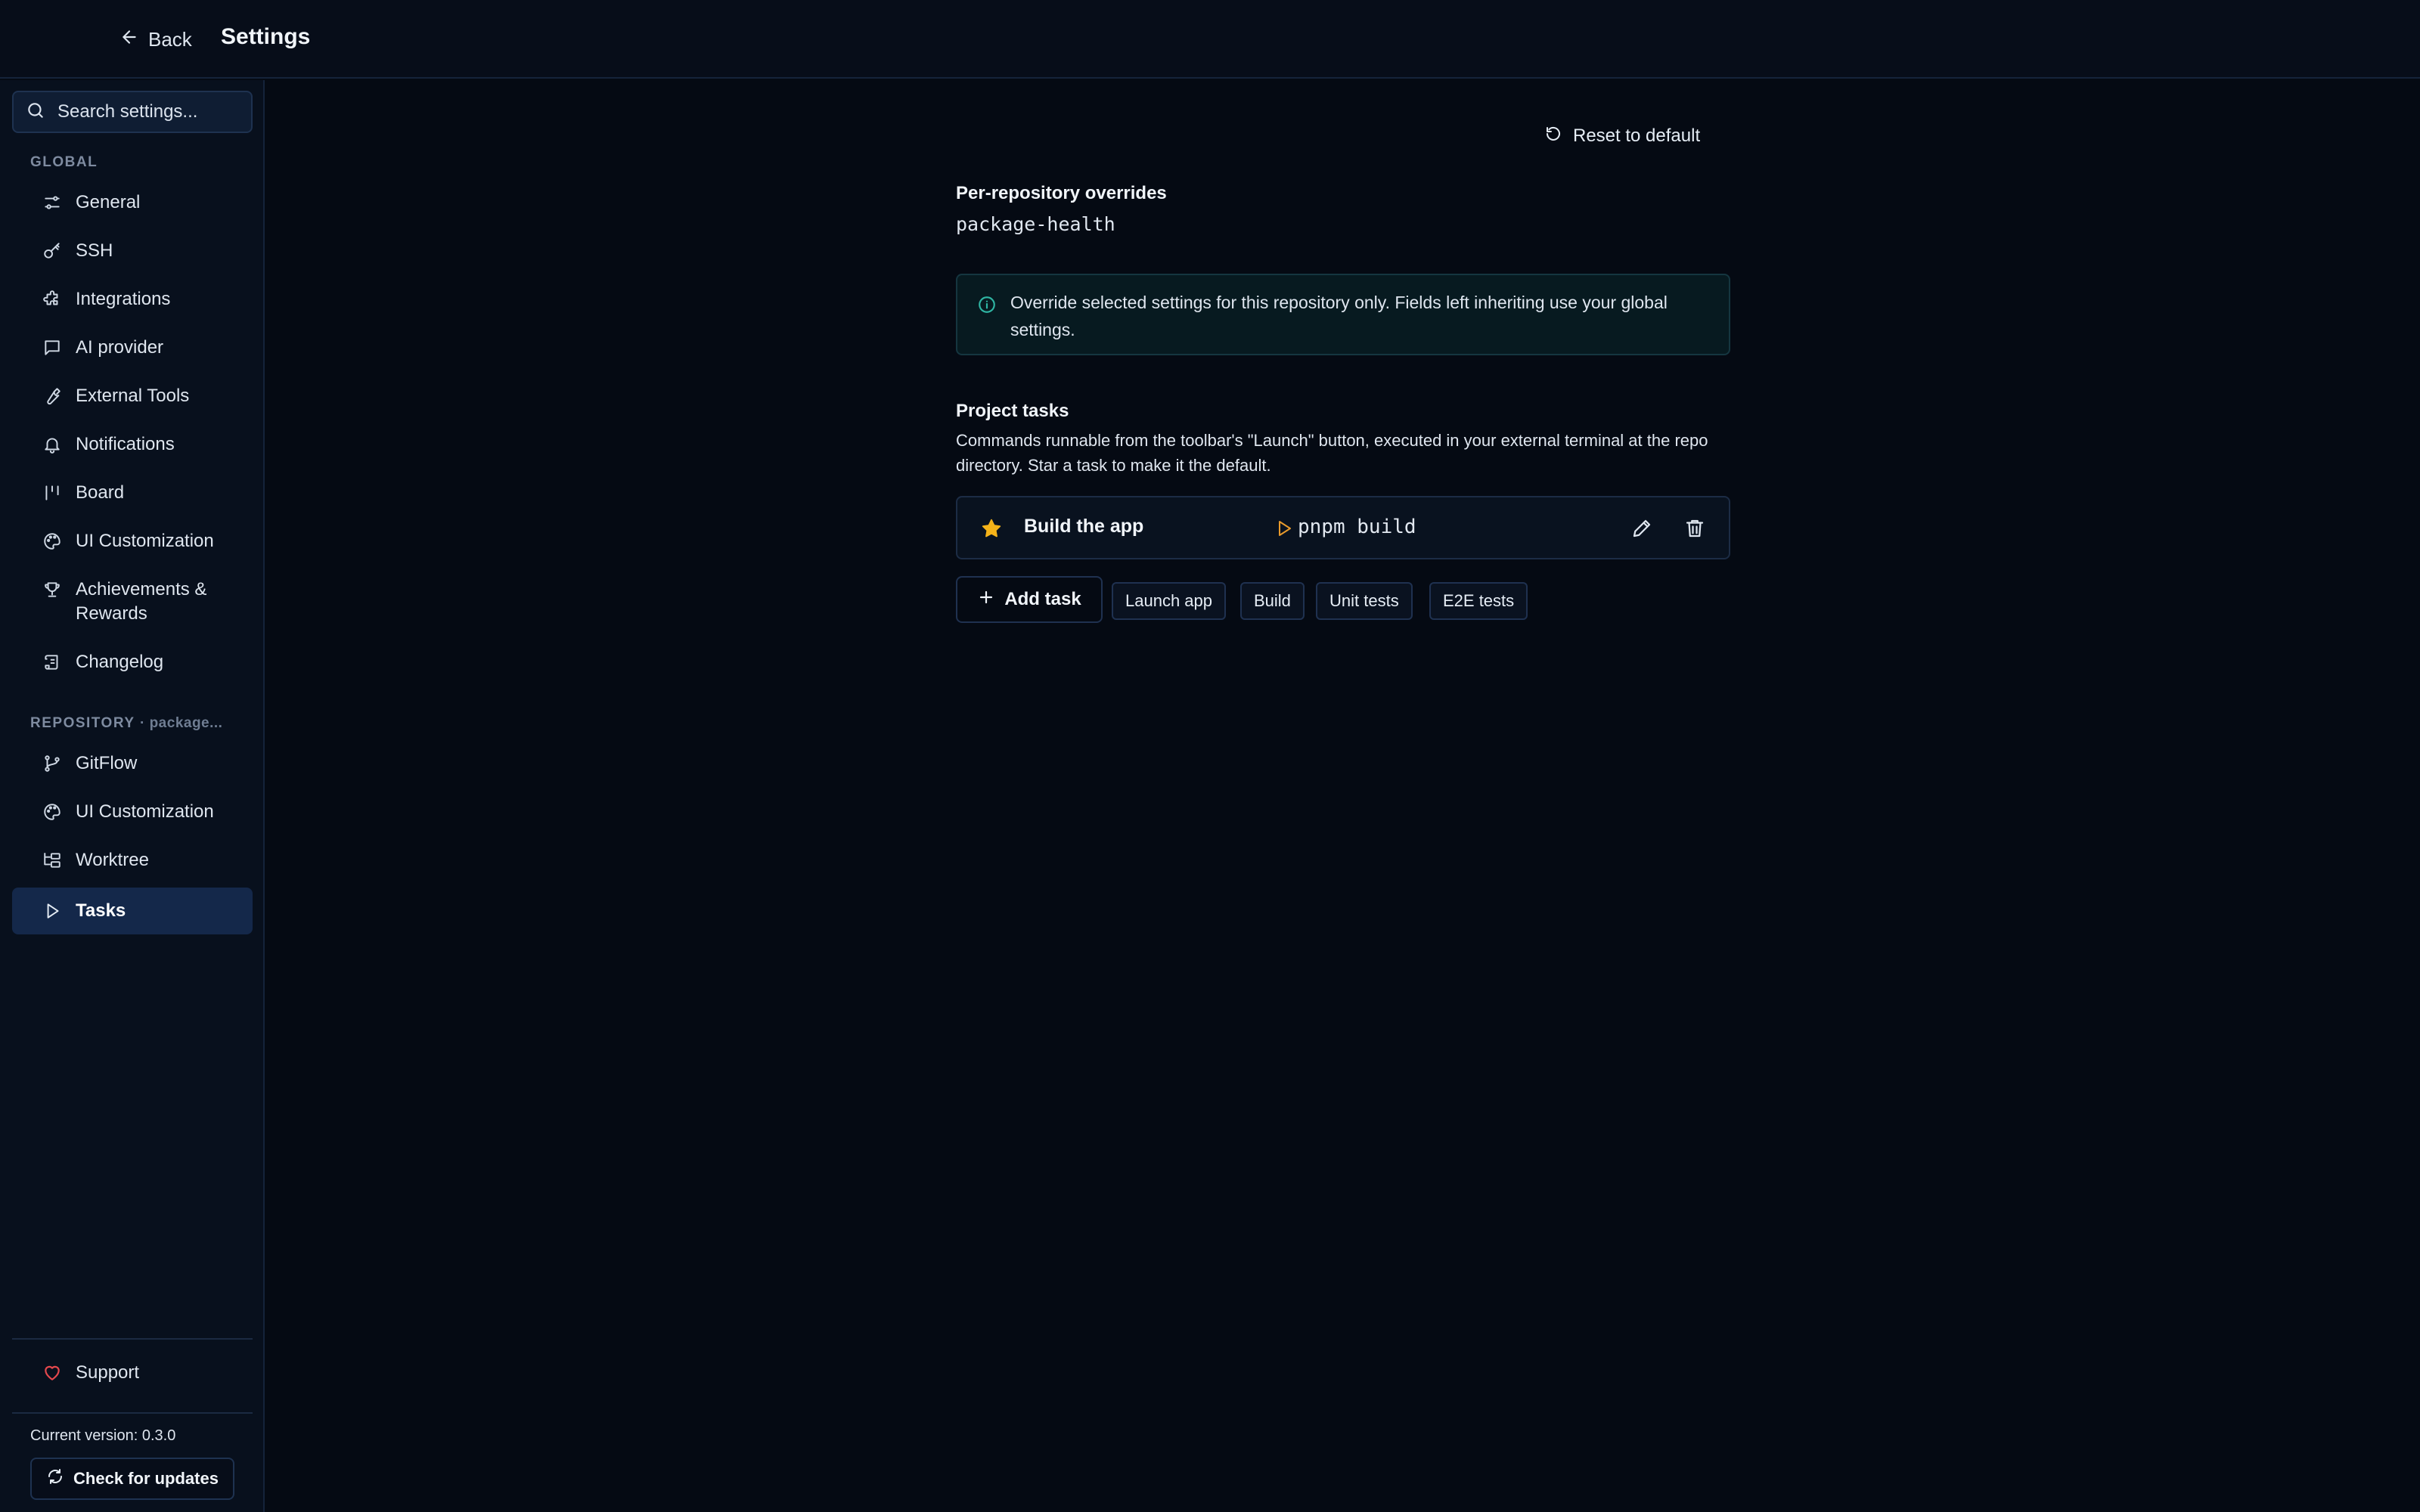 Image resolution: width=2420 pixels, height=1512 pixels. What do you see at coordinates (52, 350) in the screenshot?
I see `message-icon` at bounding box center [52, 350].